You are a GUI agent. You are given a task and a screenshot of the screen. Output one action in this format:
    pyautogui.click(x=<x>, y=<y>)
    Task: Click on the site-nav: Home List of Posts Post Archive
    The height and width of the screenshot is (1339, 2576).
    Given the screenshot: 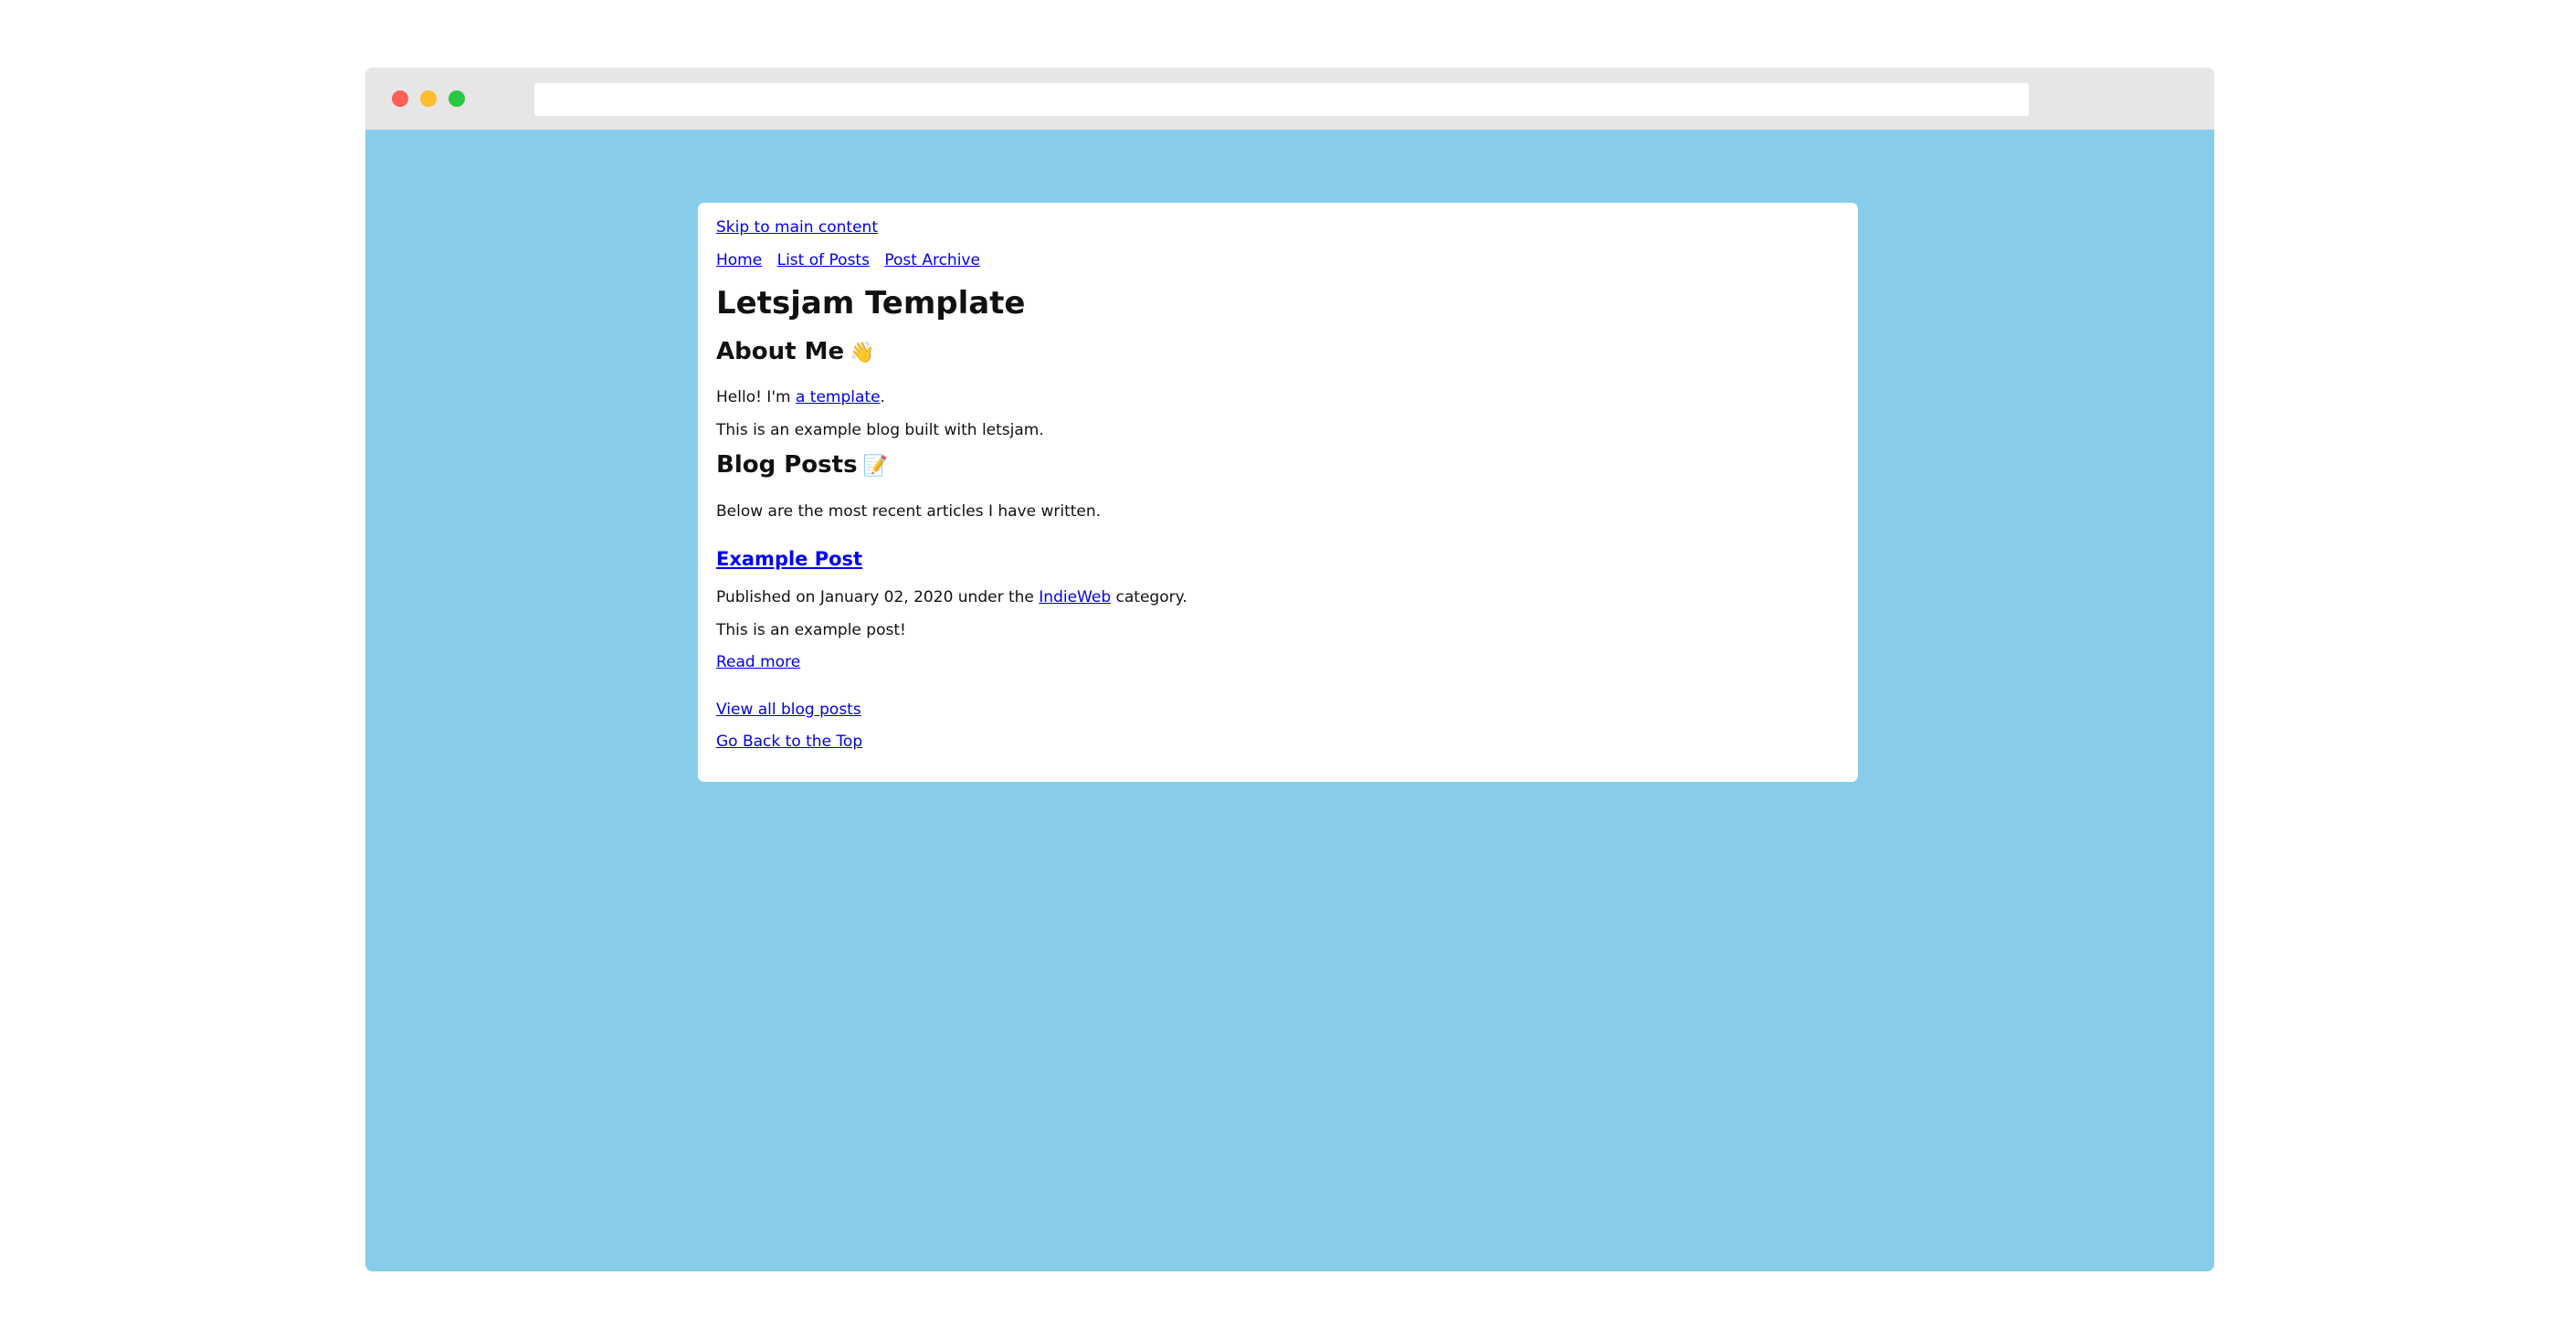 What is the action you would take?
    pyautogui.click(x=853, y=260)
    